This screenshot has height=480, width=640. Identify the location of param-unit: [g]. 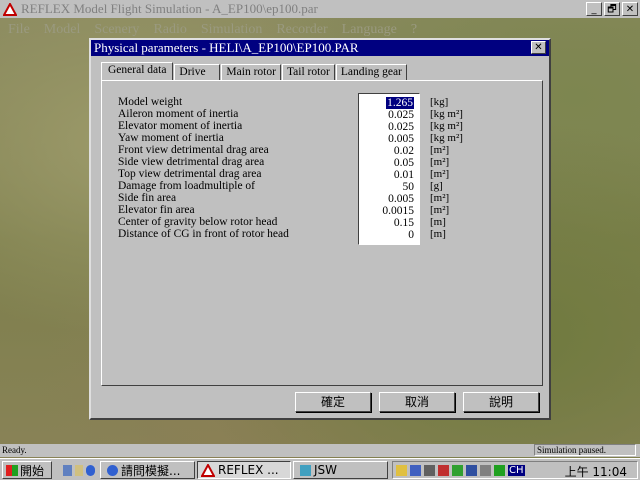
(436, 186).